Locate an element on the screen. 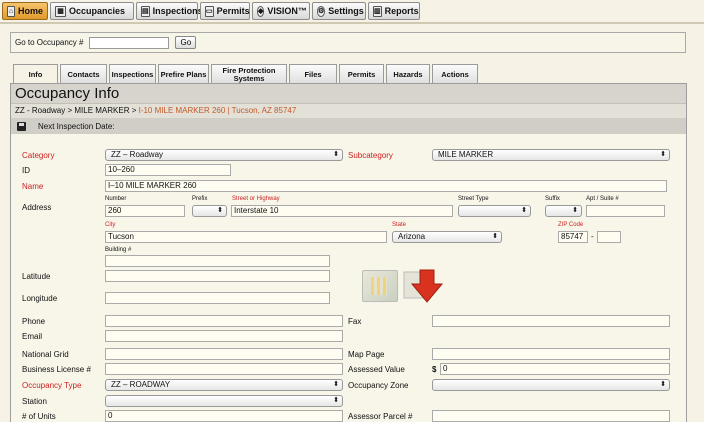 Image resolution: width=704 pixels, height=422 pixels. zip-field: 85747 is located at coordinates (573, 237).